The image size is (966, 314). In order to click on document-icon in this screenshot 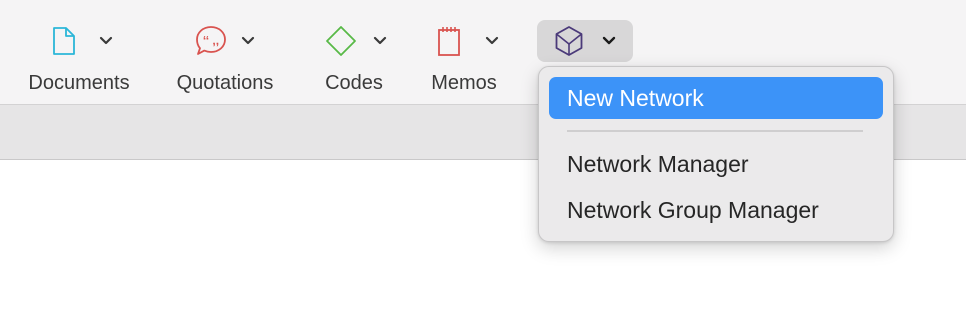, I will do `click(64, 41)`.